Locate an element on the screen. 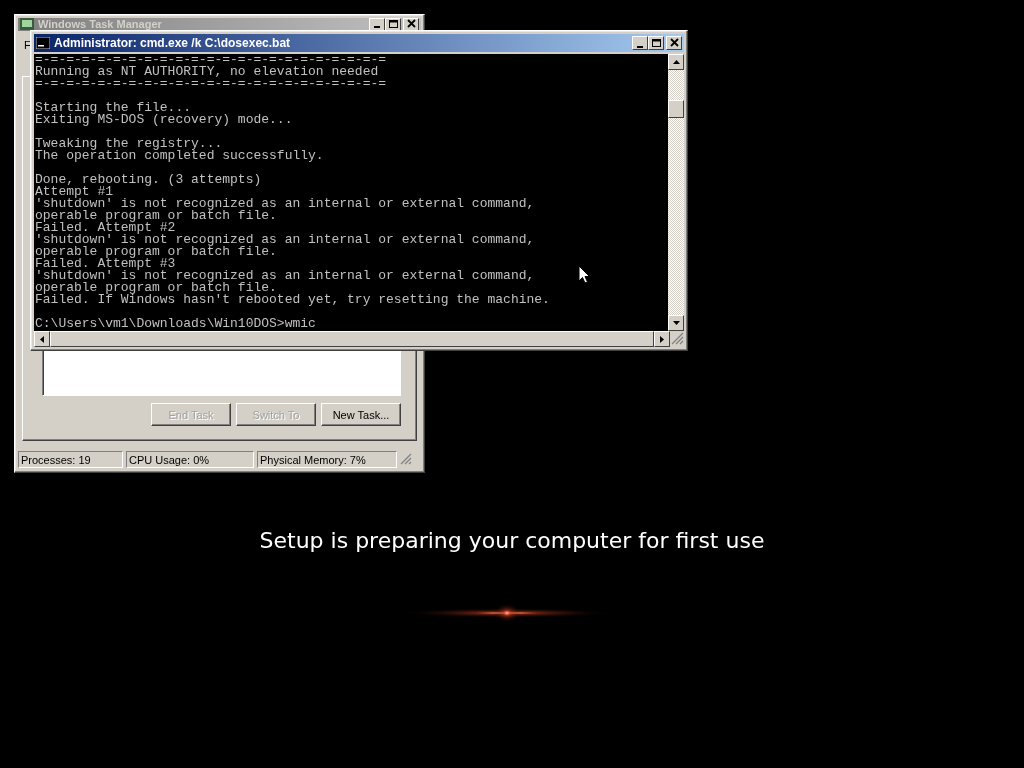 The width and height of the screenshot is (1024, 768). down-arrow-icon is located at coordinates (676, 323).